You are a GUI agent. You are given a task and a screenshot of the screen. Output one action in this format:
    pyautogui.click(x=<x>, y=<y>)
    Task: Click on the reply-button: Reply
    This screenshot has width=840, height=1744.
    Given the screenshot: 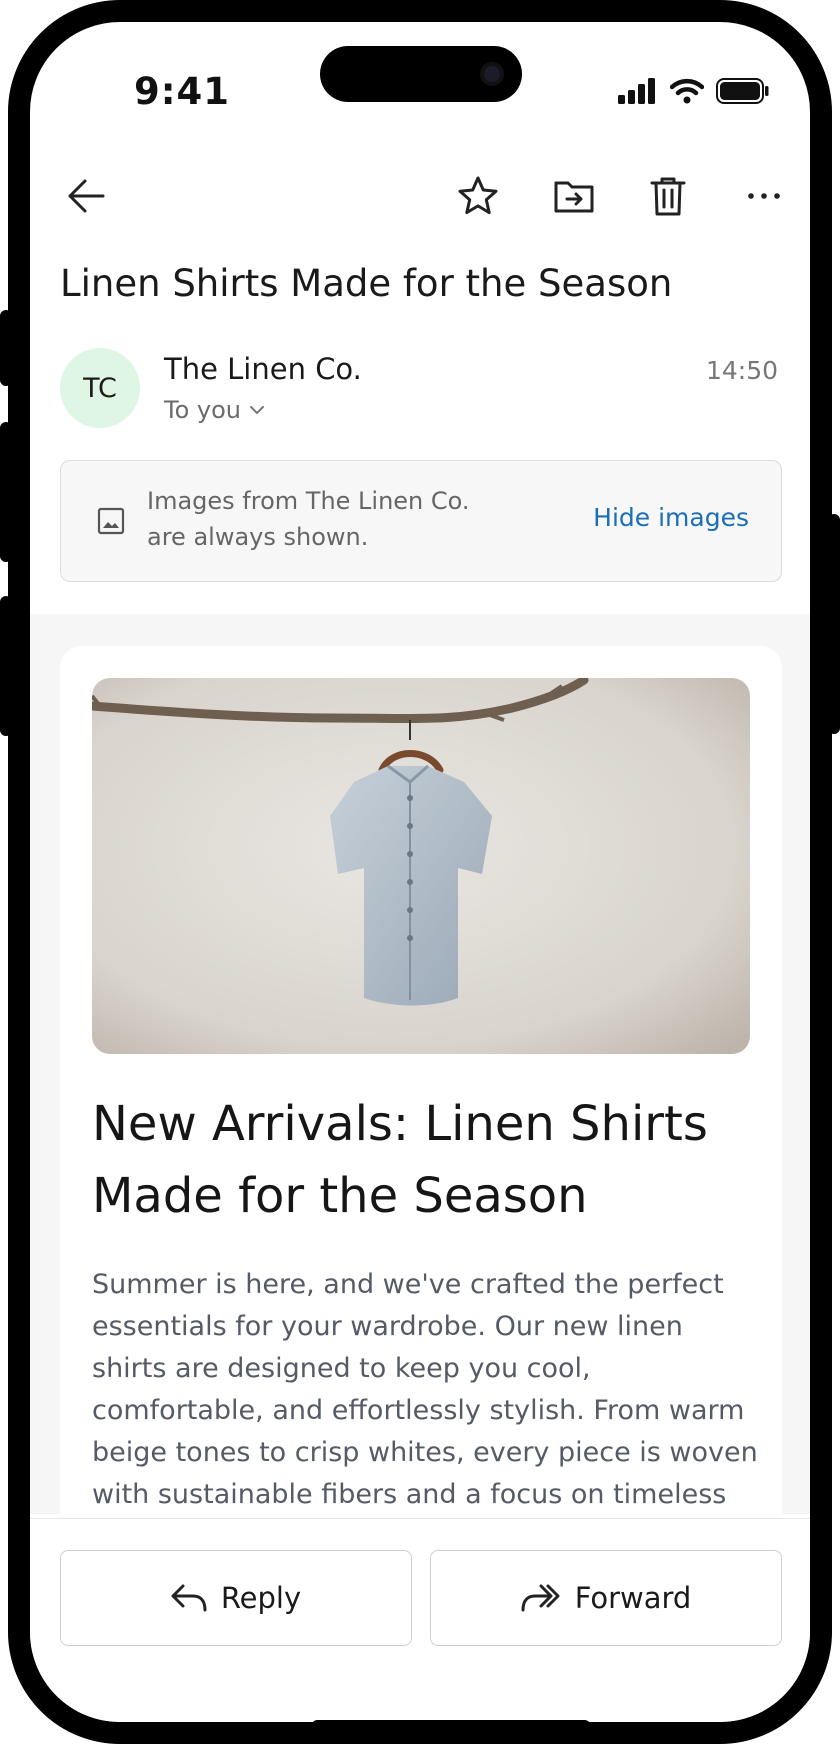 What is the action you would take?
    pyautogui.click(x=236, y=1598)
    